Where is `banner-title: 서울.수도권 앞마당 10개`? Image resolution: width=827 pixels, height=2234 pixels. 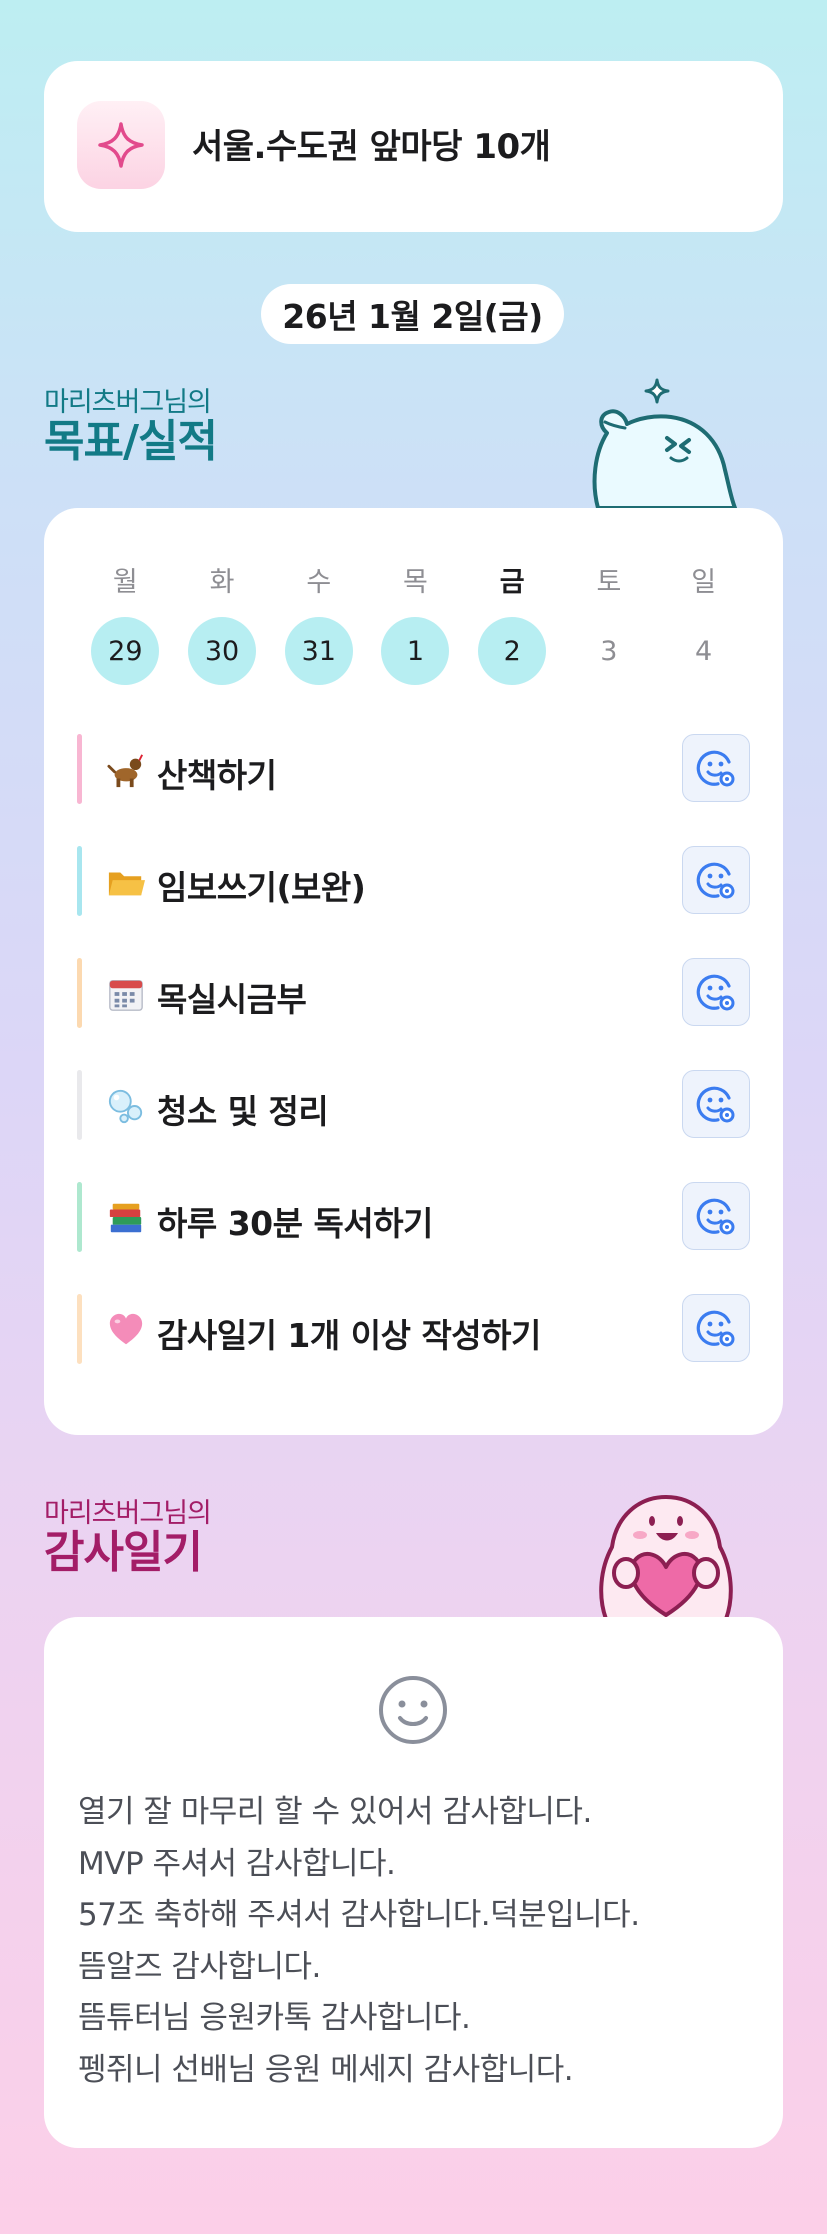 banner-title: 서울.수도권 앞마당 10개 is located at coordinates (371, 147).